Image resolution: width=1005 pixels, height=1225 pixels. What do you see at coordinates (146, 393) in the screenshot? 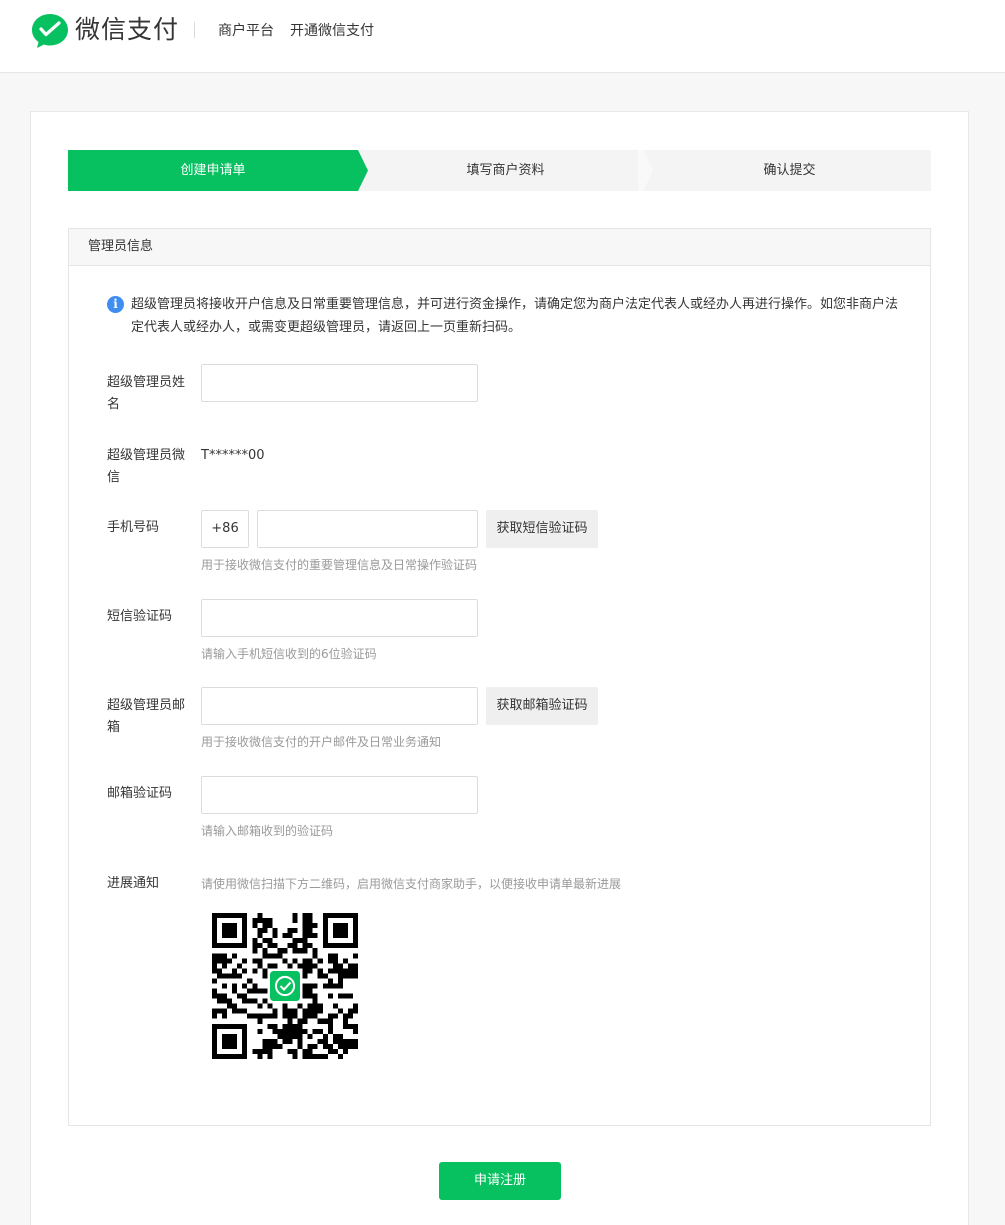
I see `admin-name-label: 超级管理员姓名` at bounding box center [146, 393].